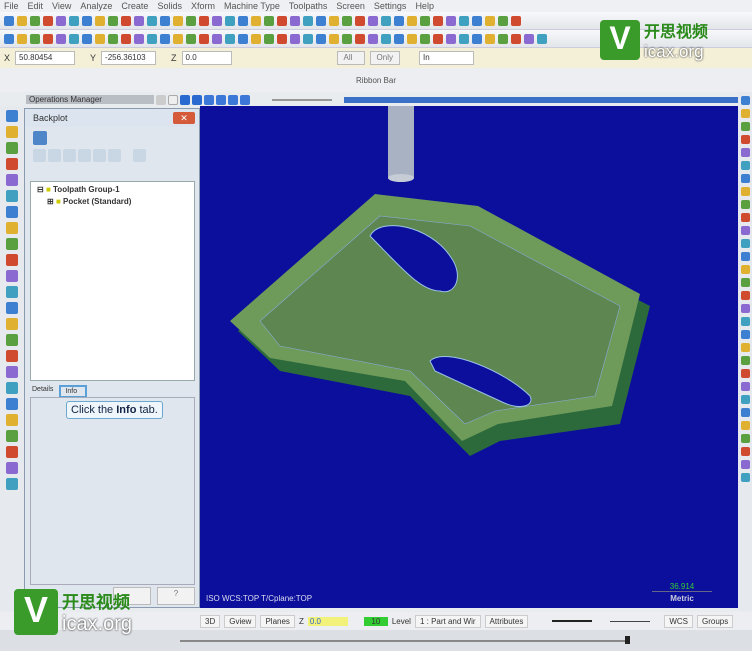  I want to click on line-style-select, so click(572, 621).